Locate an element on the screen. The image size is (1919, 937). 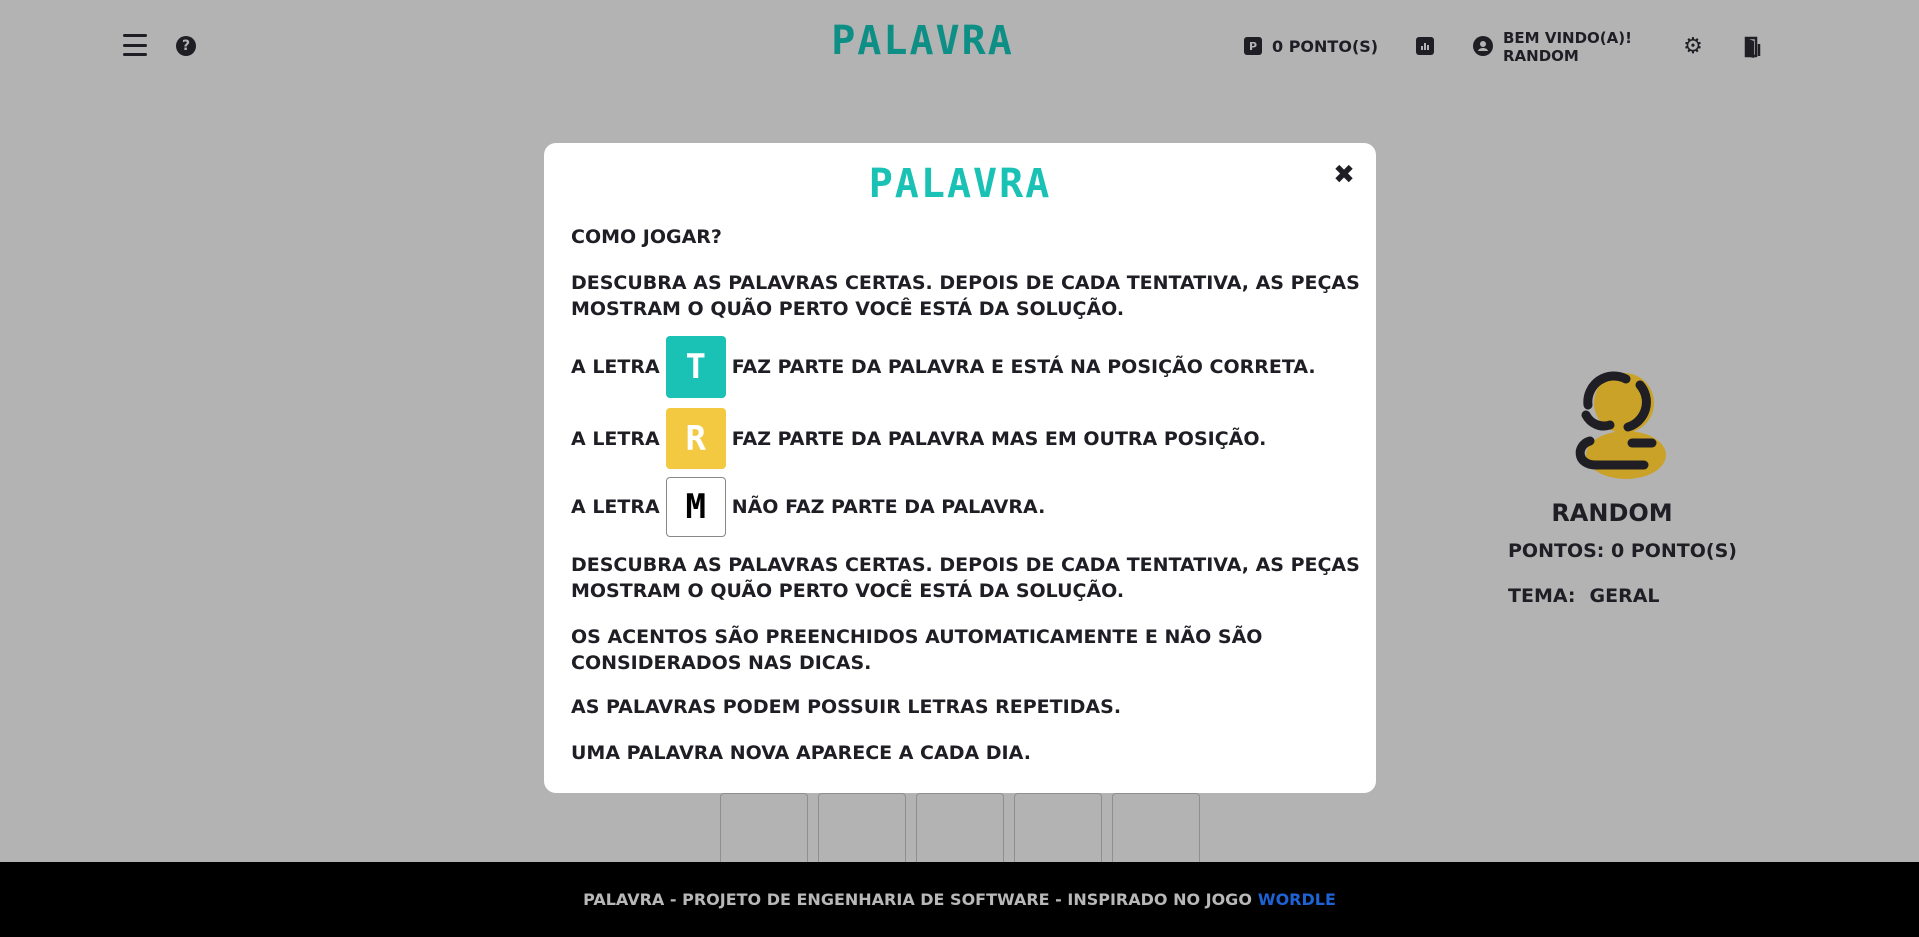
welcome-username: RANDOM is located at coordinates (1541, 56).